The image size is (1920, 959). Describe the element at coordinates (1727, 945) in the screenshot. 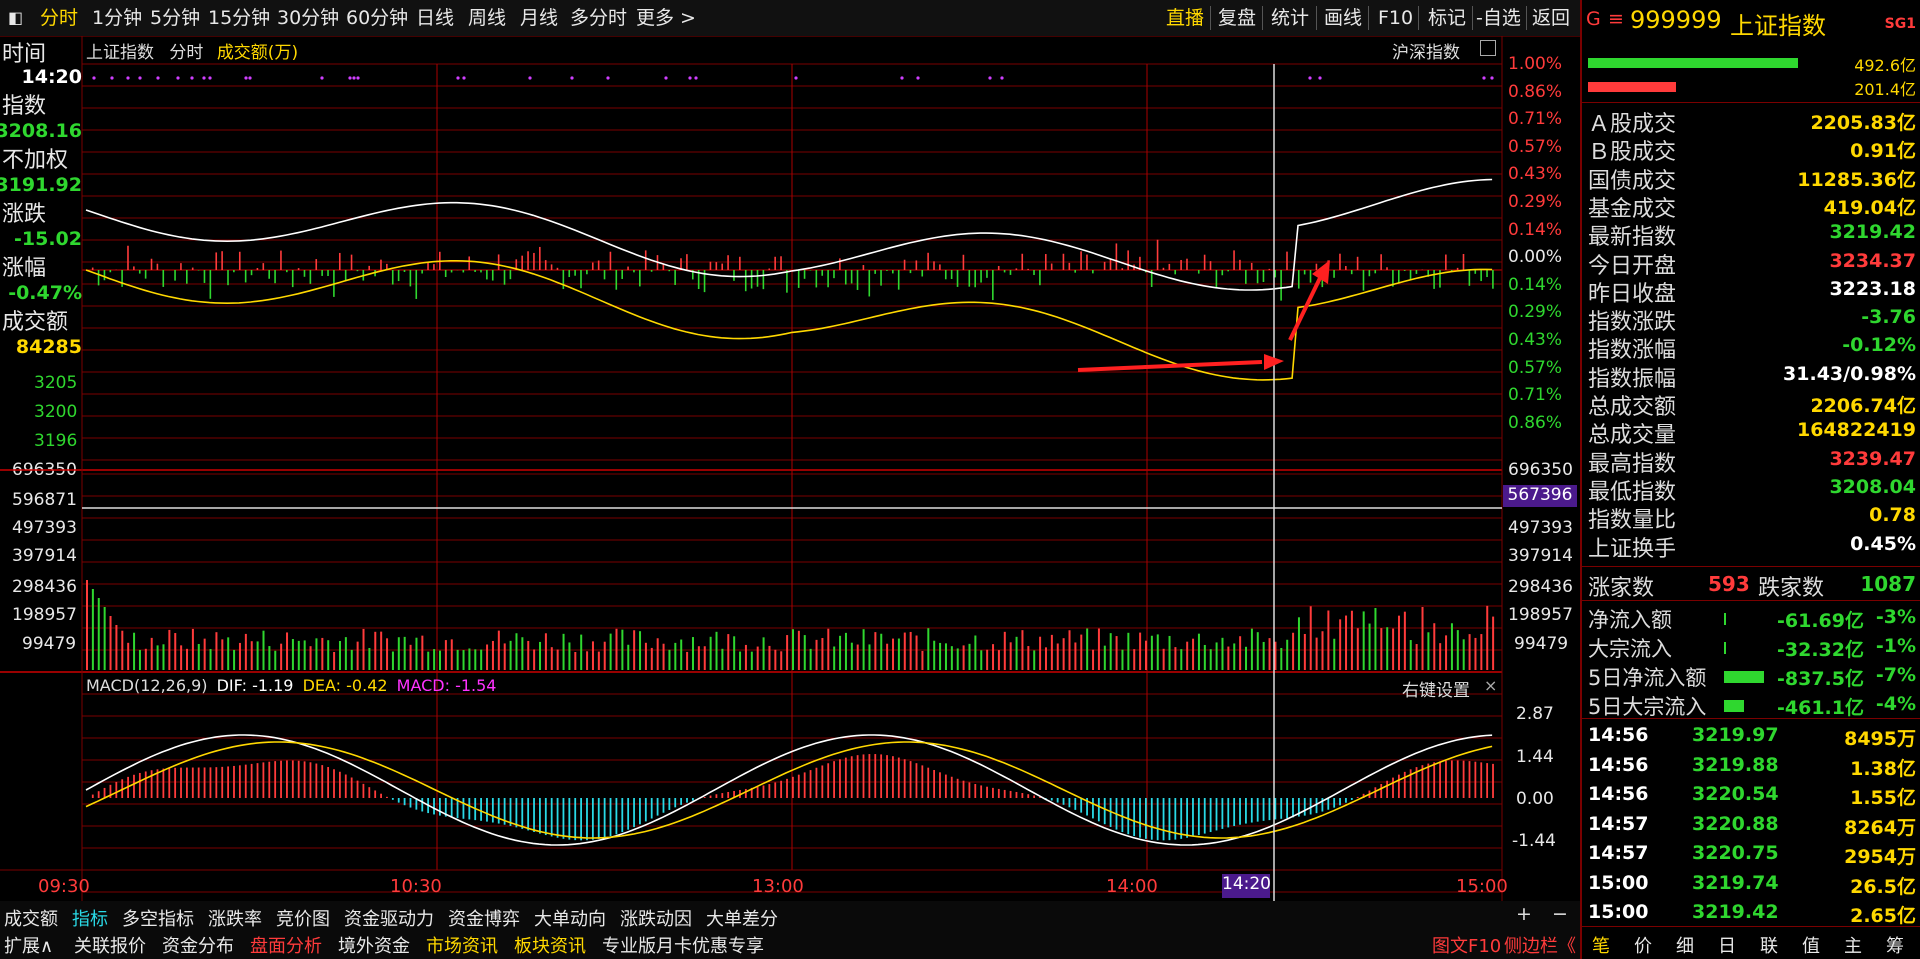

I see `panel-tab: 日` at that location.